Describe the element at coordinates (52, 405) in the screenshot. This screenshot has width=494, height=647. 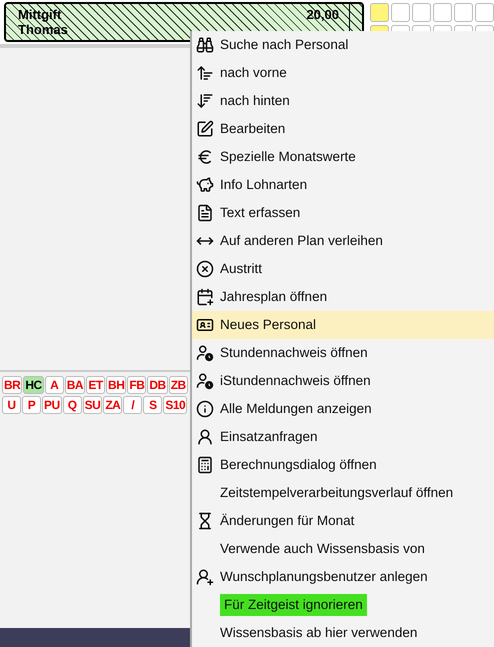
I see `code-button: PU` at that location.